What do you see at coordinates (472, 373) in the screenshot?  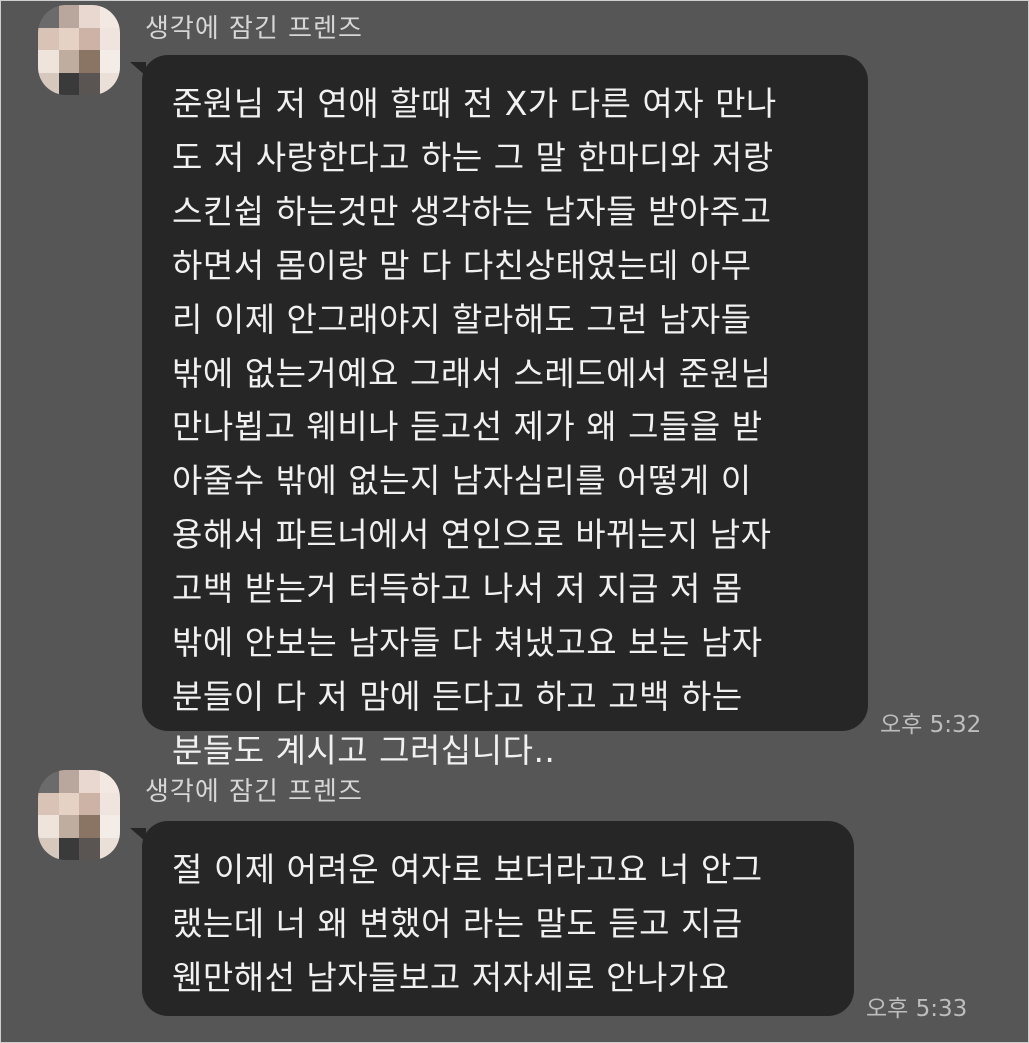 I see `message-line: 밖에 없는거예요 그래서 스레드에서 준원님` at bounding box center [472, 373].